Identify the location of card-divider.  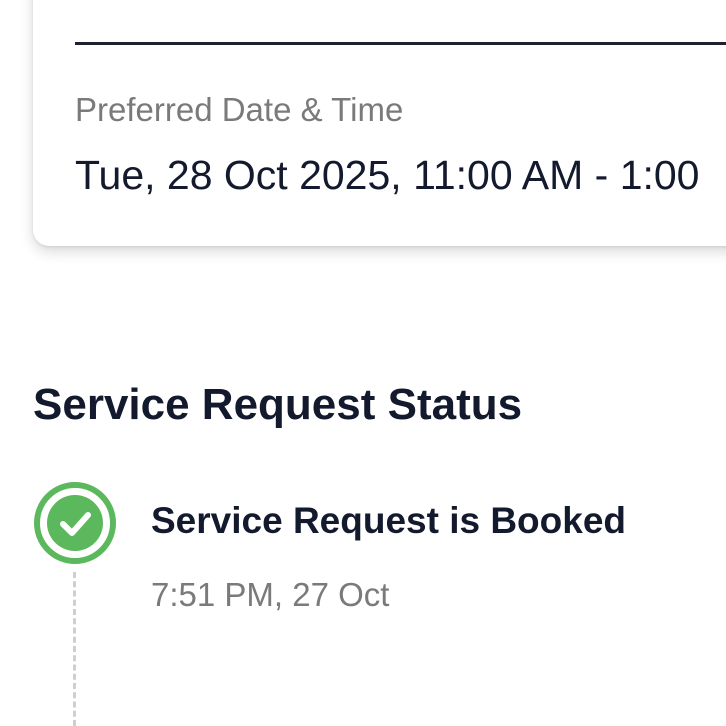
(400, 43).